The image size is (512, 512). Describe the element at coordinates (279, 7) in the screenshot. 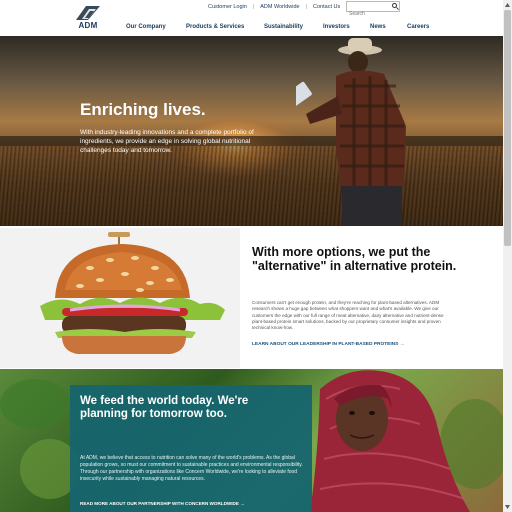

I see `adm-worldwide-link: ADM Worldwide` at that location.